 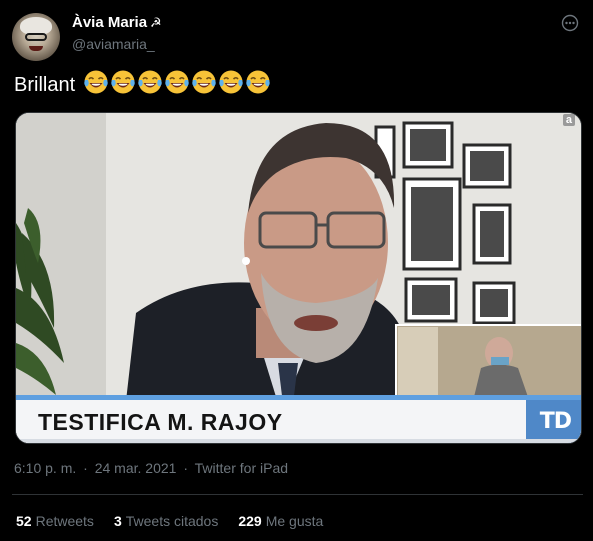 I want to click on engagement-stats: 52 Retweets 3 Tweets citados 229 Me gusta, so click(x=169, y=521).